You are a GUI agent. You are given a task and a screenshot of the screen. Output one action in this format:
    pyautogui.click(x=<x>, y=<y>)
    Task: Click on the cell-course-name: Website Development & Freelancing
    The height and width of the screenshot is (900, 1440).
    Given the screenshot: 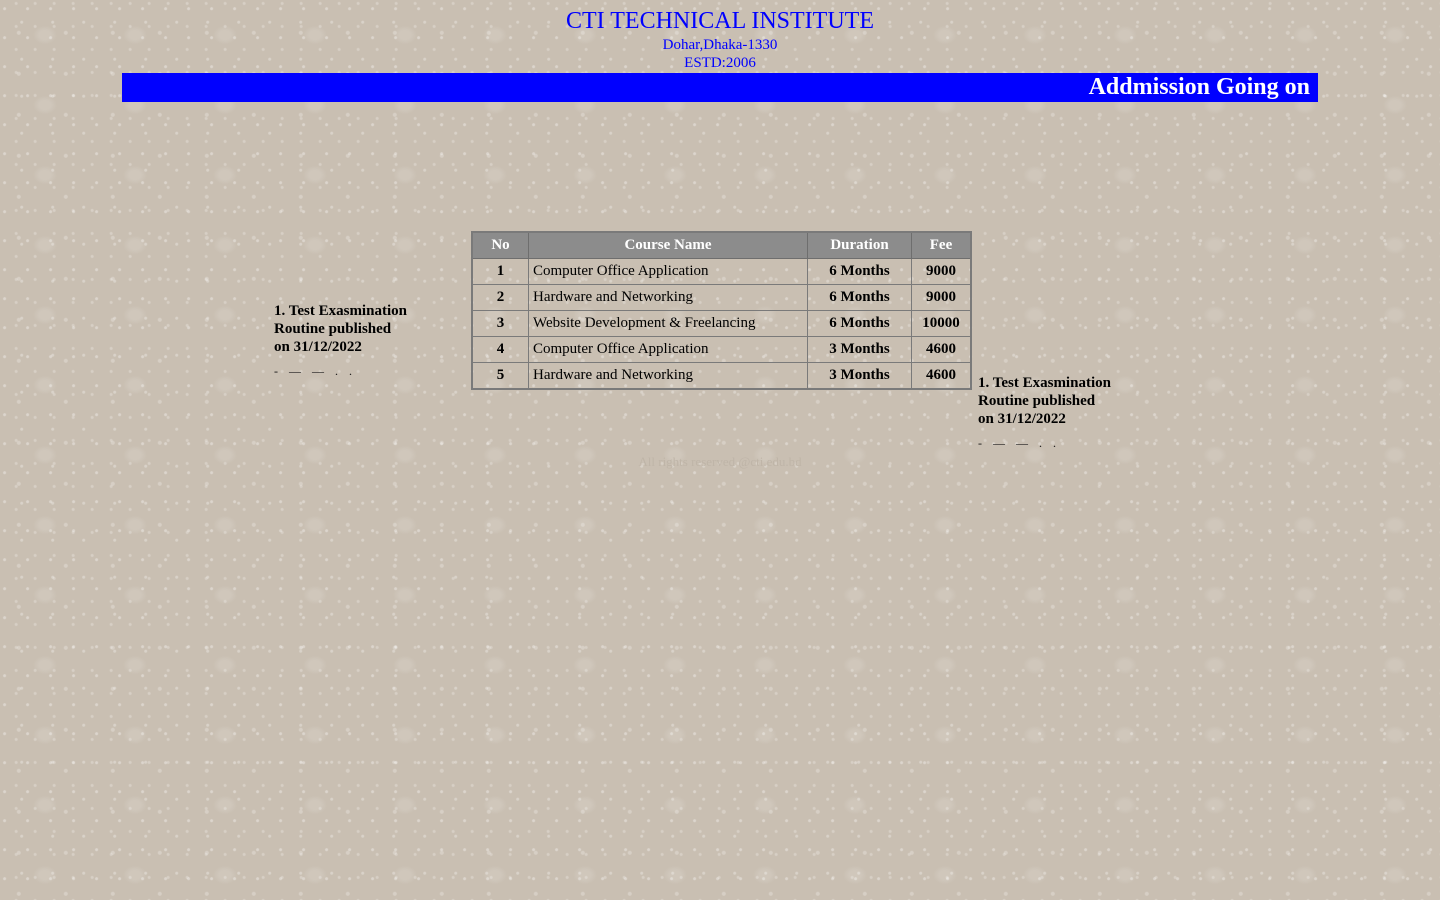 What is the action you would take?
    pyautogui.click(x=668, y=323)
    